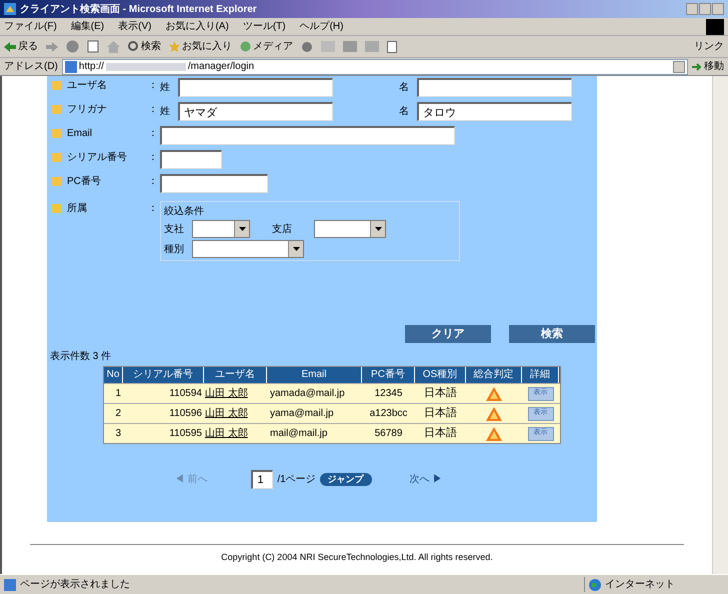 This screenshot has width=728, height=594. What do you see at coordinates (118, 394) in the screenshot?
I see `table-cell-text: 1` at bounding box center [118, 394].